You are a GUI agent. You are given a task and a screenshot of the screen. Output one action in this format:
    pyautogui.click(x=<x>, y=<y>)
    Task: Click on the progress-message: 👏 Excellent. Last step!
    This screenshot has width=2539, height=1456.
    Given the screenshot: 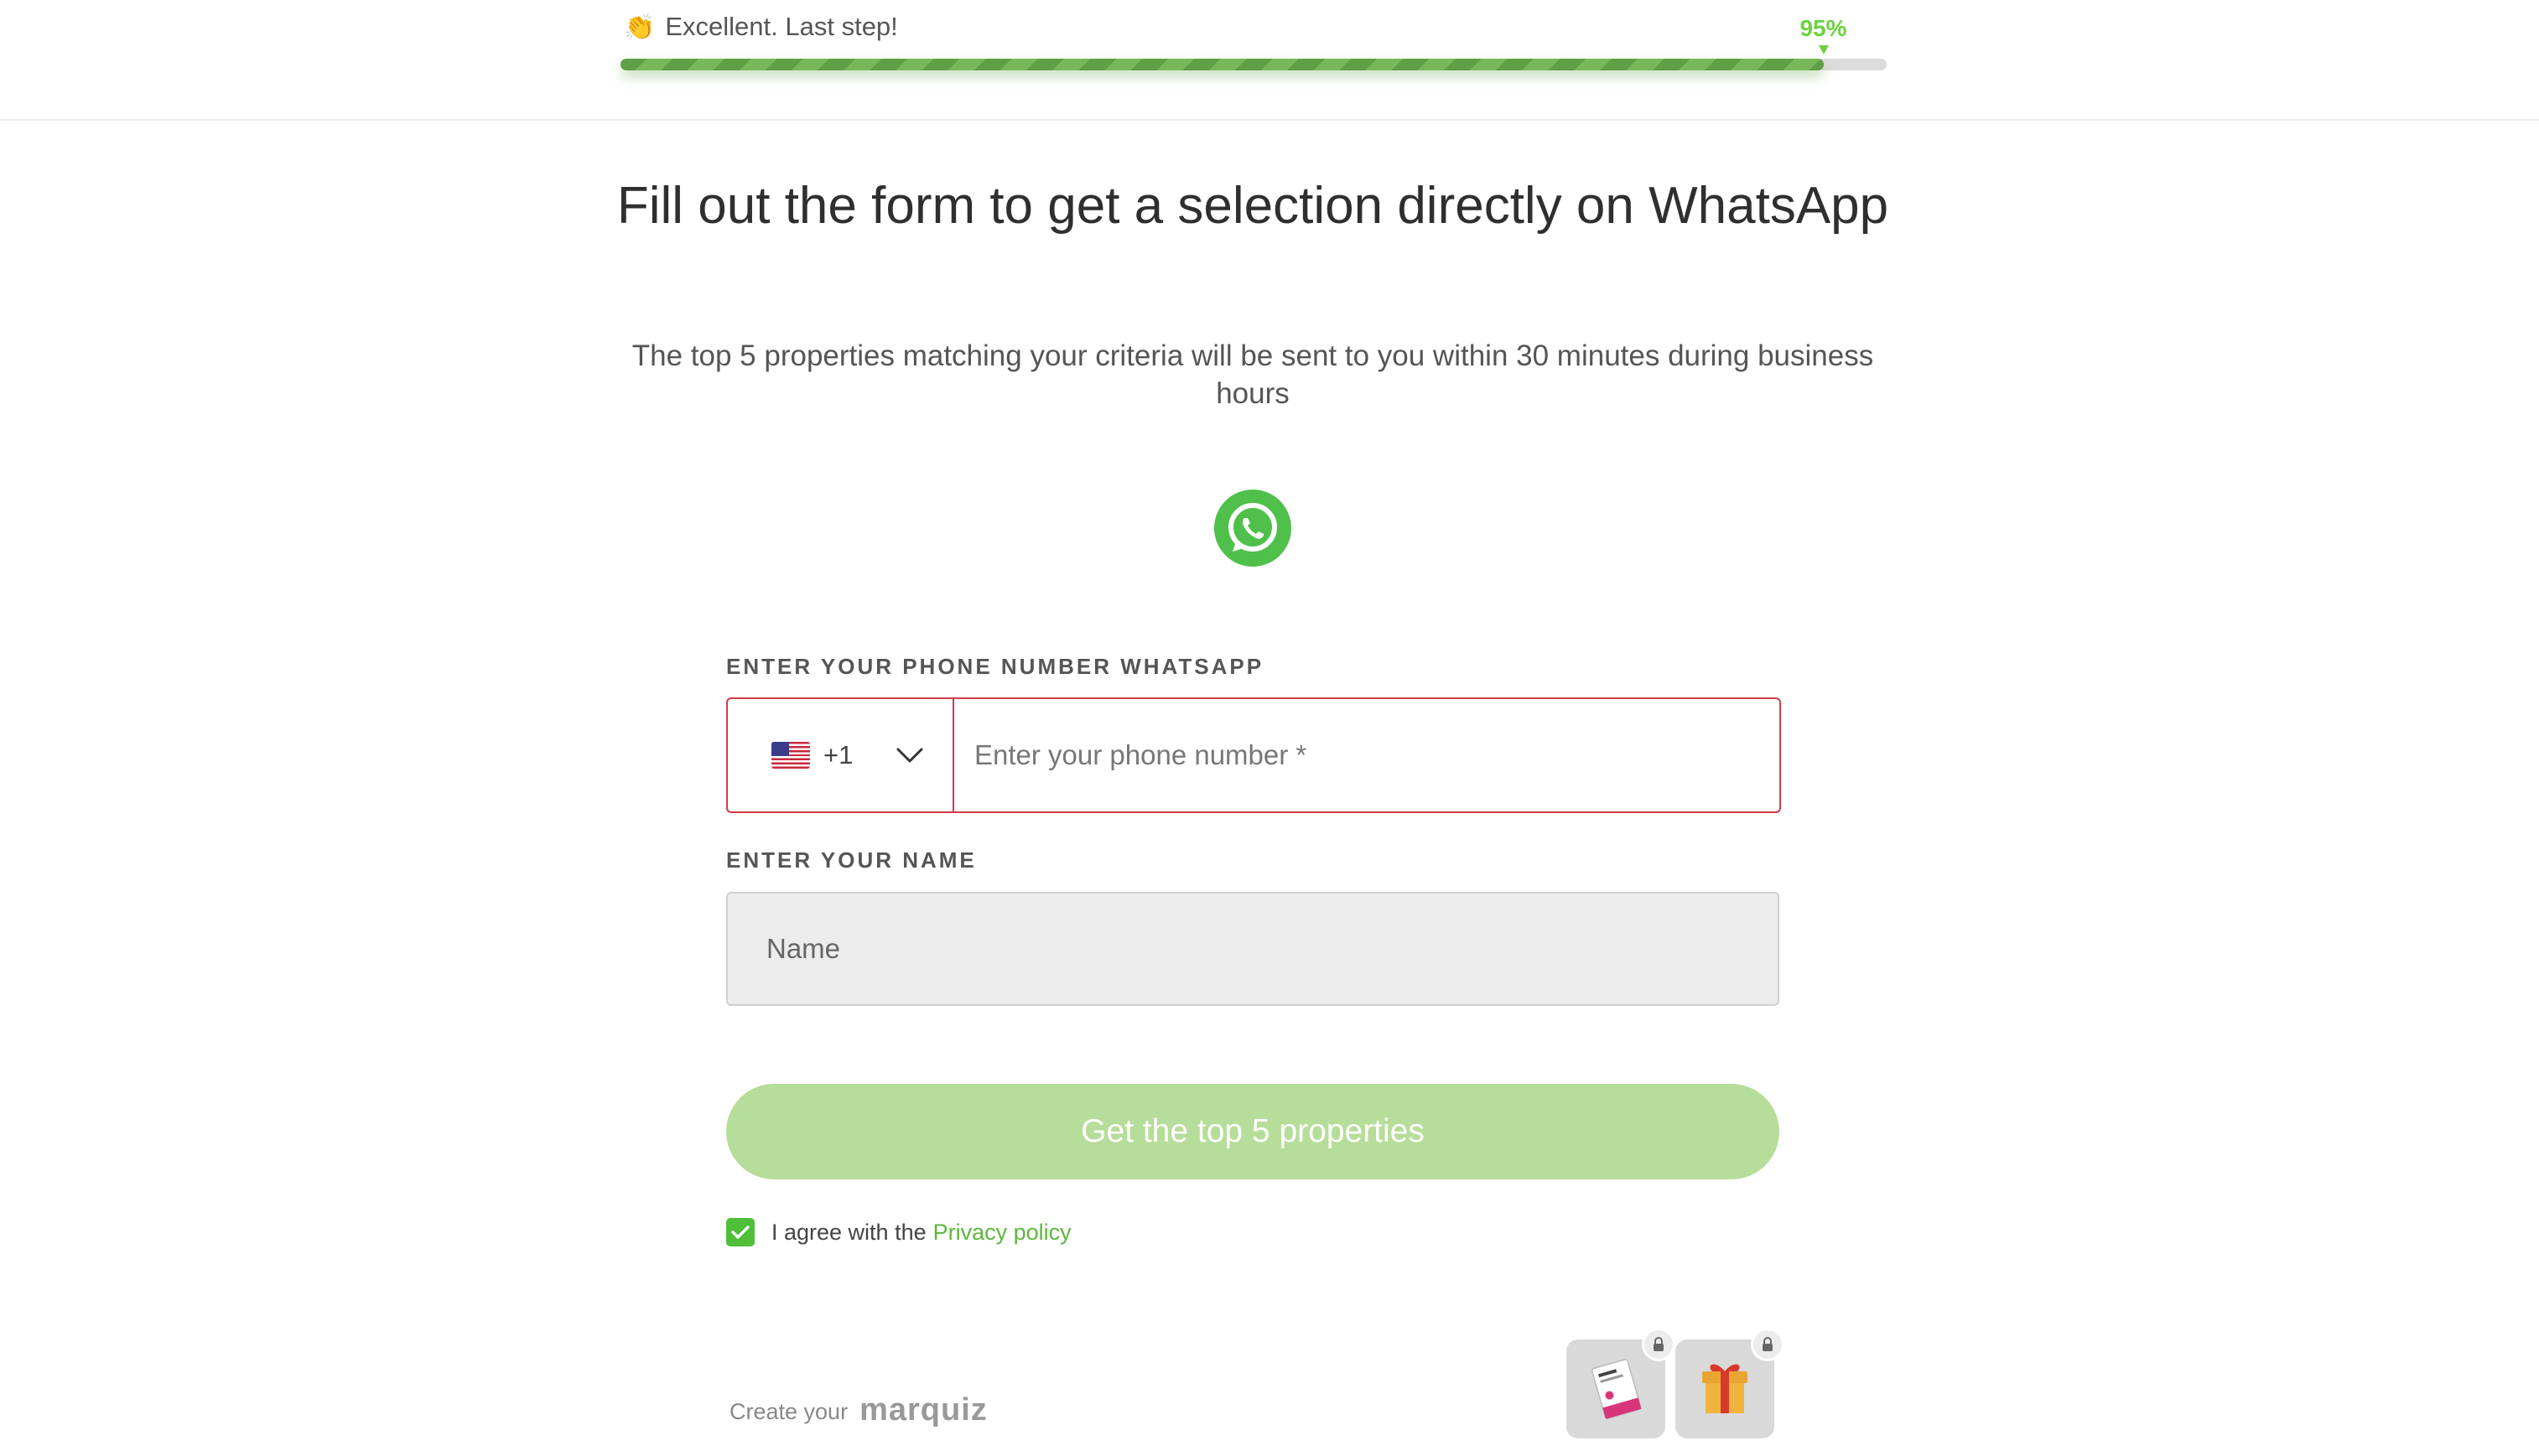 What is the action you would take?
    pyautogui.click(x=761, y=26)
    